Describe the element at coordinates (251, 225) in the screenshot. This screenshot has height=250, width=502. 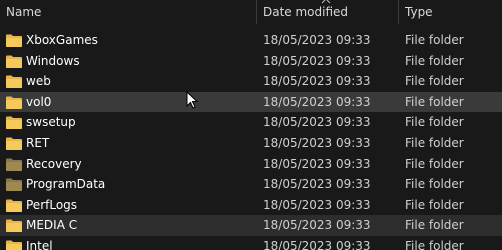
I see `list-item: MEDIA C 18/05/2023 09:33 File folder` at that location.